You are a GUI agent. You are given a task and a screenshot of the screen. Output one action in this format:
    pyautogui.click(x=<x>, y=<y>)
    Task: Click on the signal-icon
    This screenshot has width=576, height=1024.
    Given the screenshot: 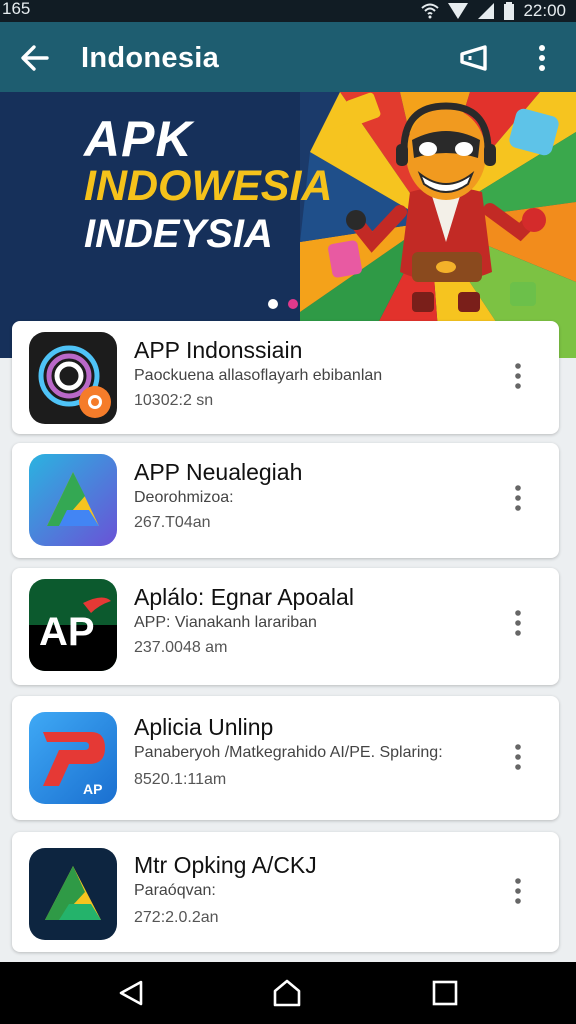 What is the action you would take?
    pyautogui.click(x=458, y=11)
    